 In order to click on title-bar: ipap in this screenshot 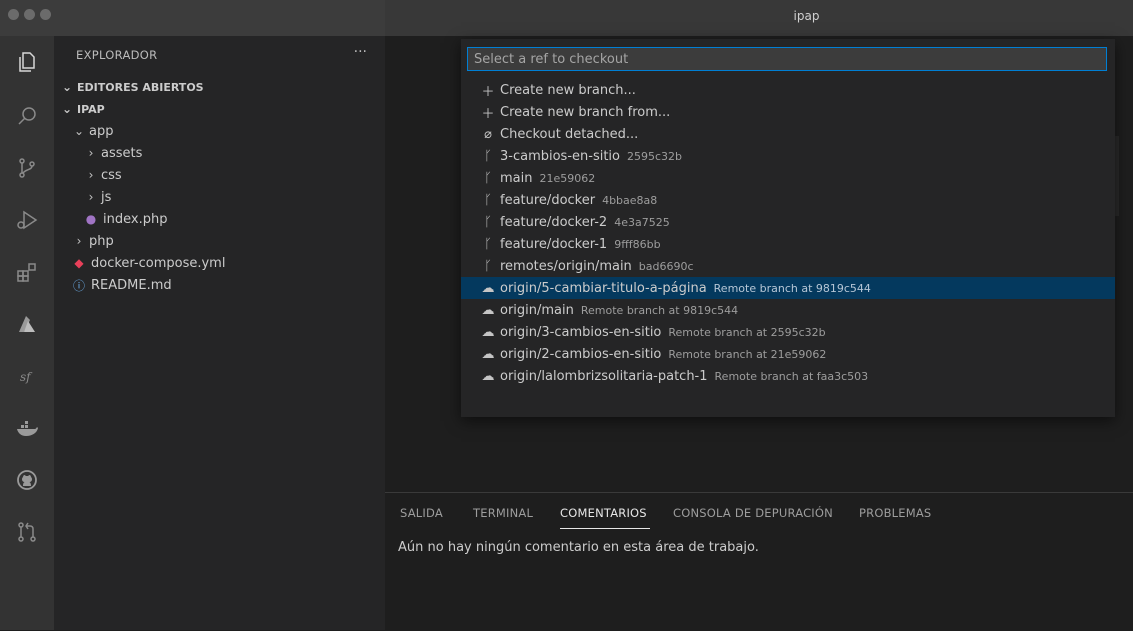, I will do `click(566, 18)`.